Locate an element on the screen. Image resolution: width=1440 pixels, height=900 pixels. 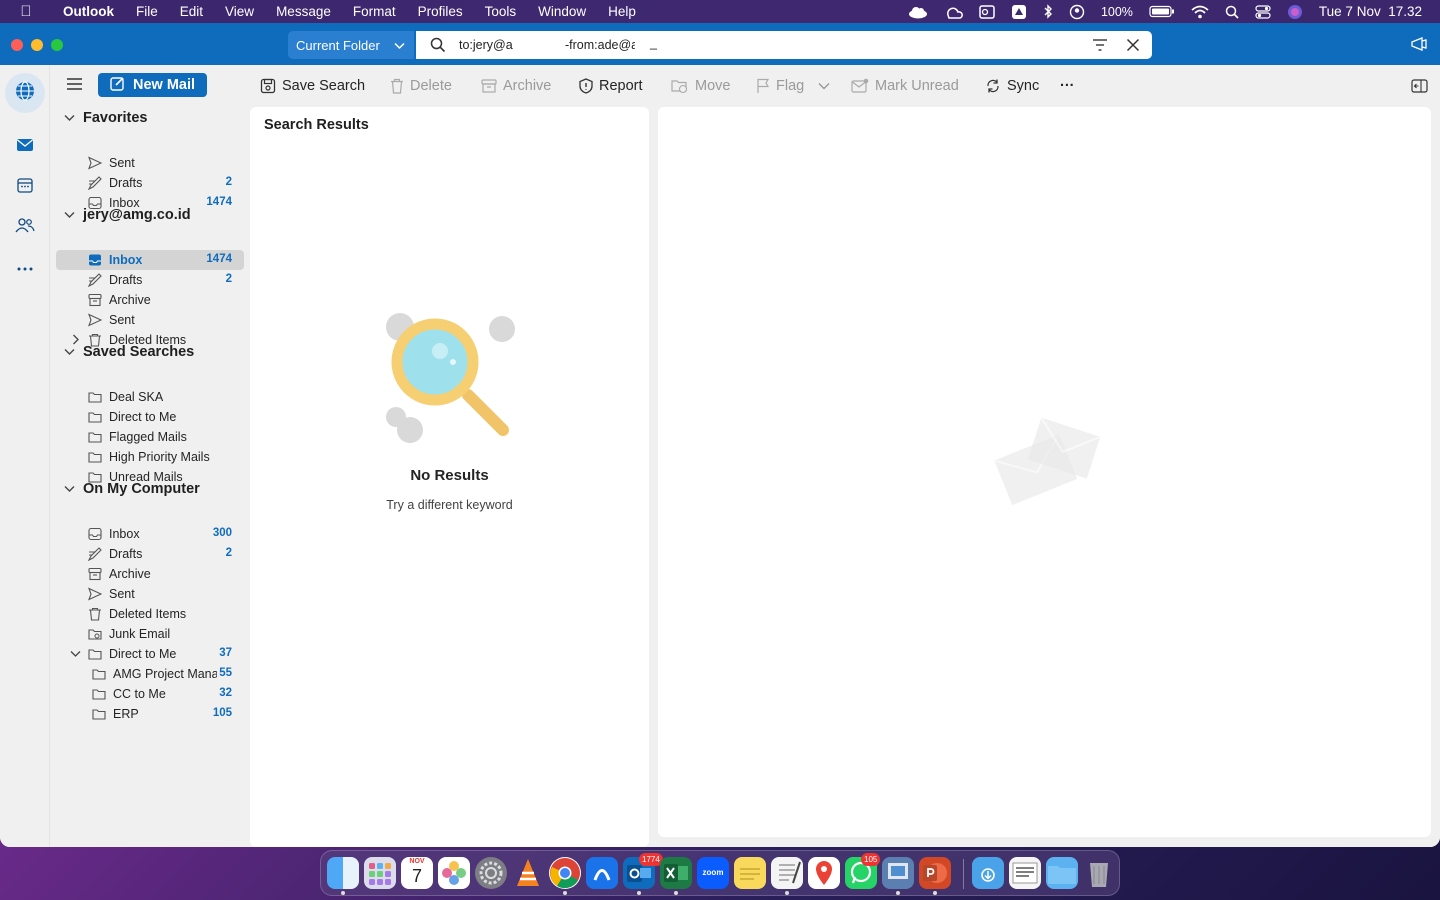
dock-zoom-icon: zoom is located at coordinates (713, 873).